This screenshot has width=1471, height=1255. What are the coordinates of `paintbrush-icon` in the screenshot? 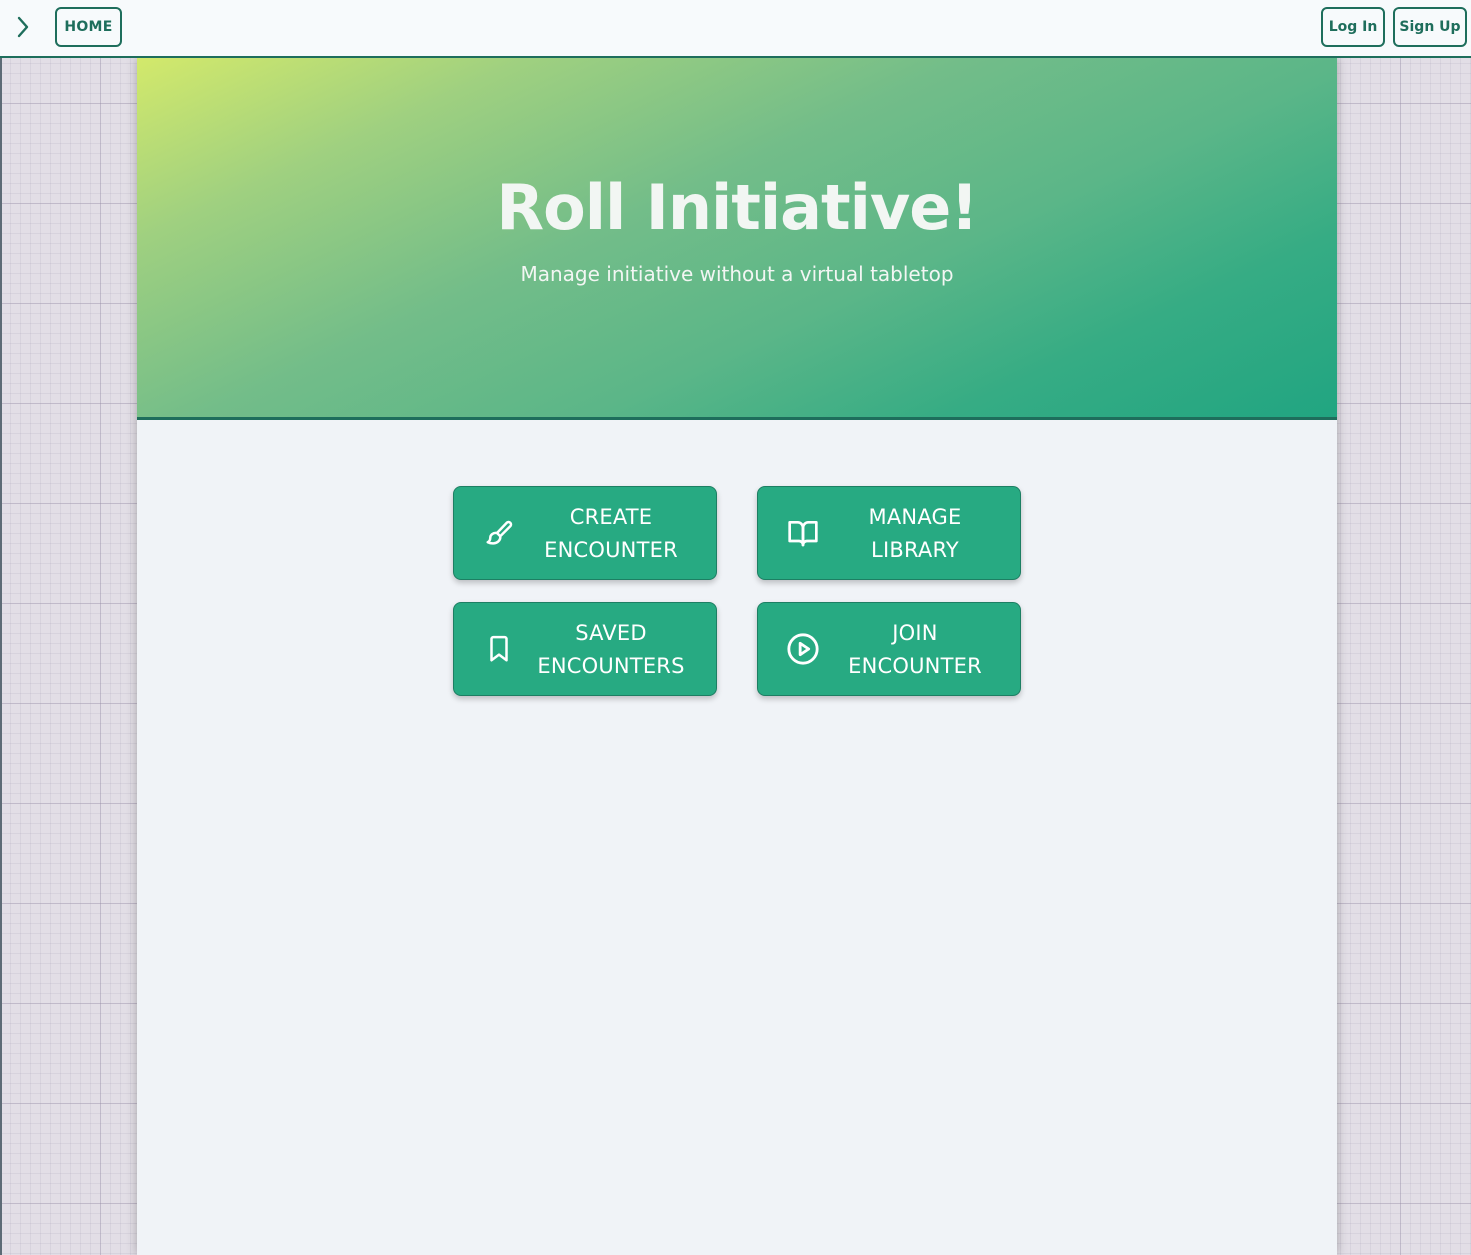 It's located at (499, 533).